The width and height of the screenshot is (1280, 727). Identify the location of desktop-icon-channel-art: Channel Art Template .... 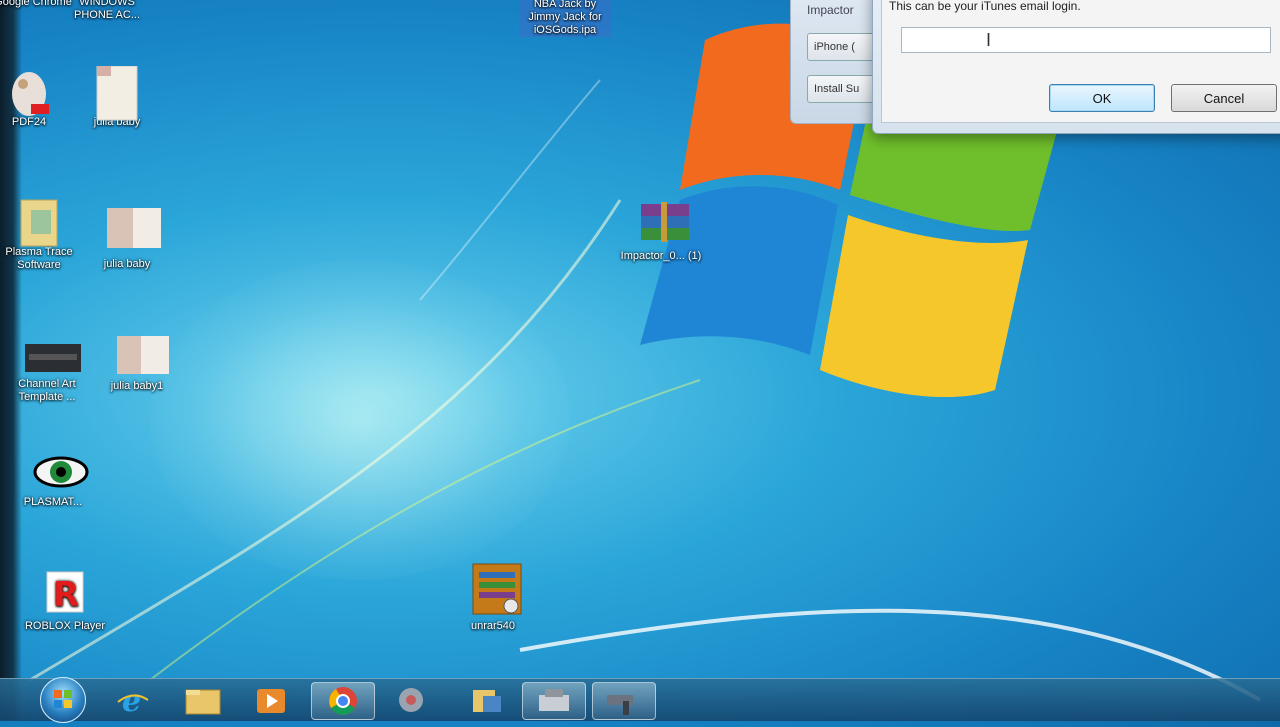
(47, 374).